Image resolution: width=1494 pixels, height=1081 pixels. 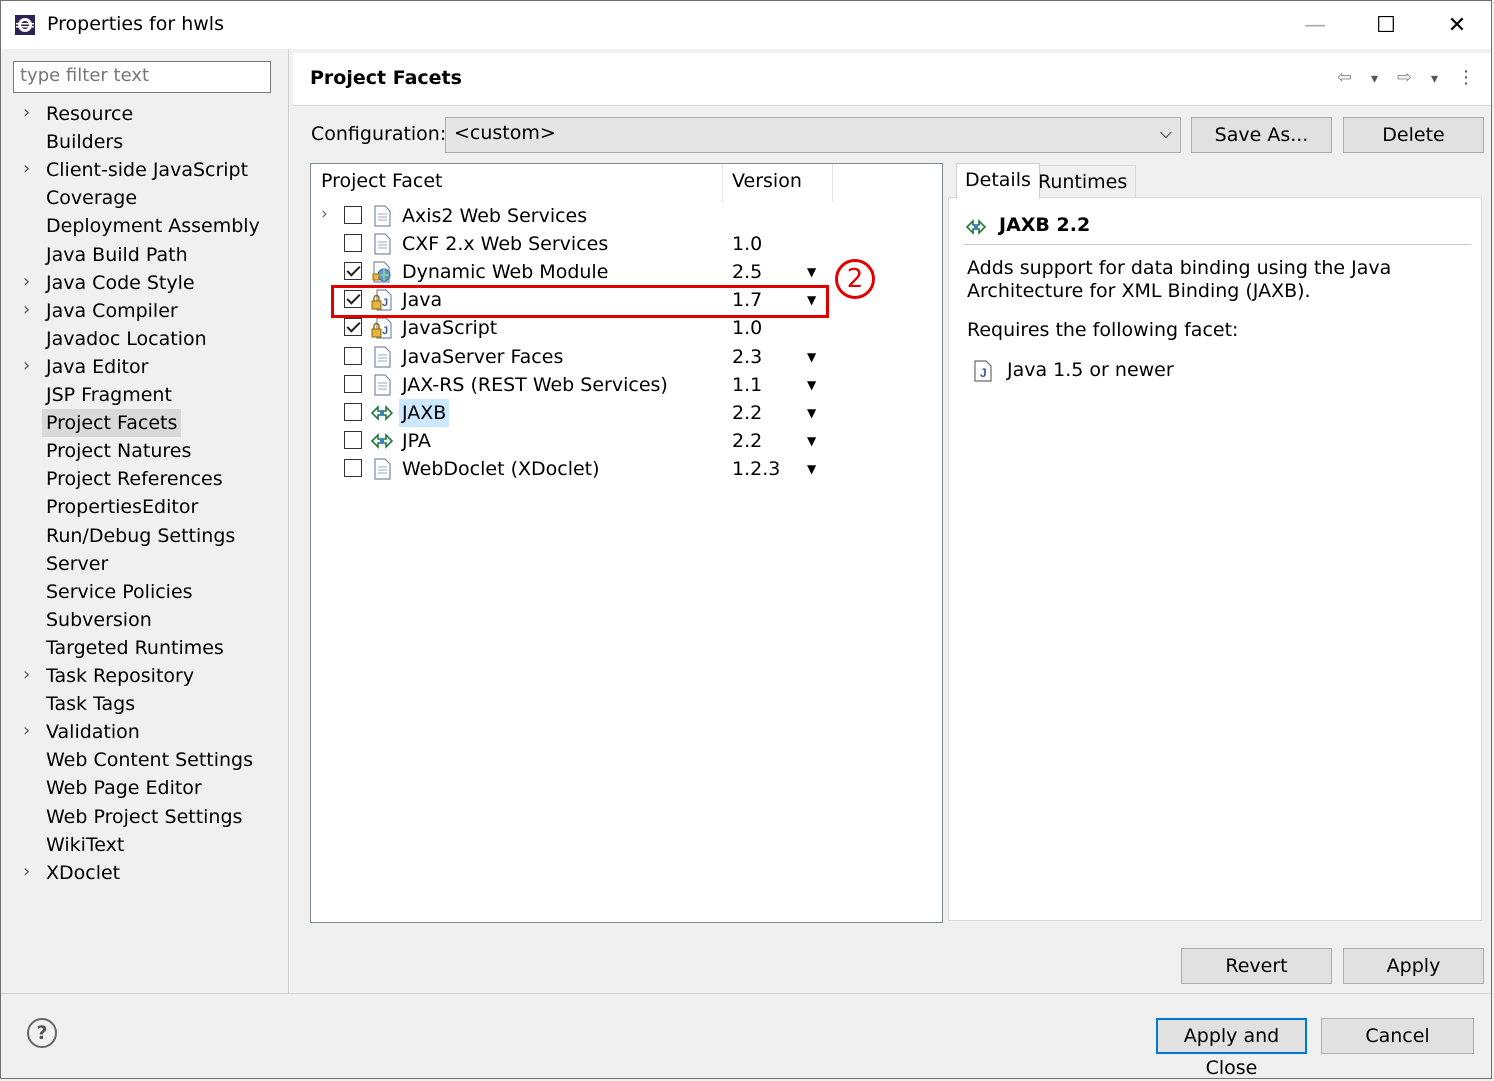 I want to click on sidebar-item: Project Facets, so click(x=144, y=423).